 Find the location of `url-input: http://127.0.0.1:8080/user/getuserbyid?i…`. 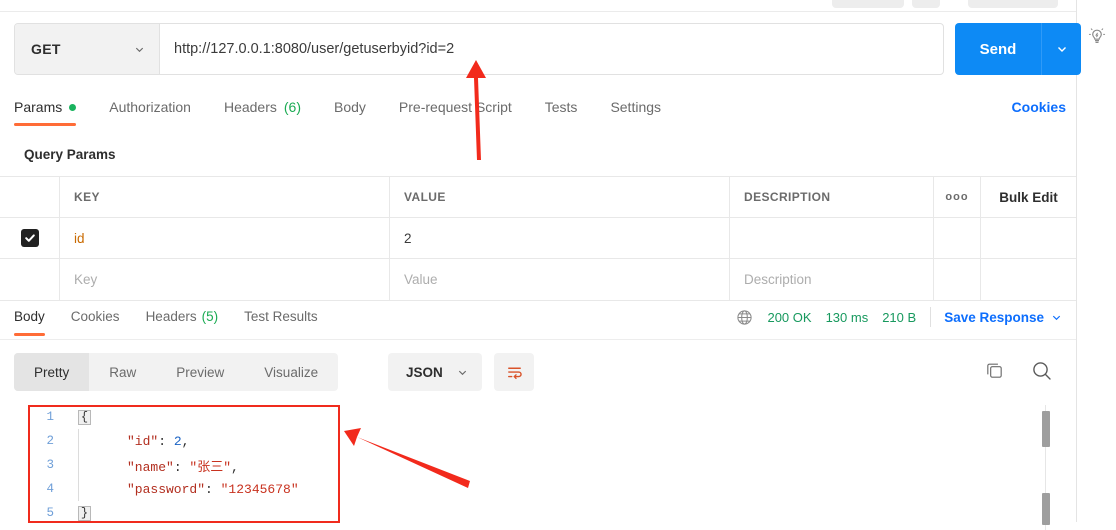

url-input: http://127.0.0.1:8080/user/getuserbyid?i… is located at coordinates (551, 49).